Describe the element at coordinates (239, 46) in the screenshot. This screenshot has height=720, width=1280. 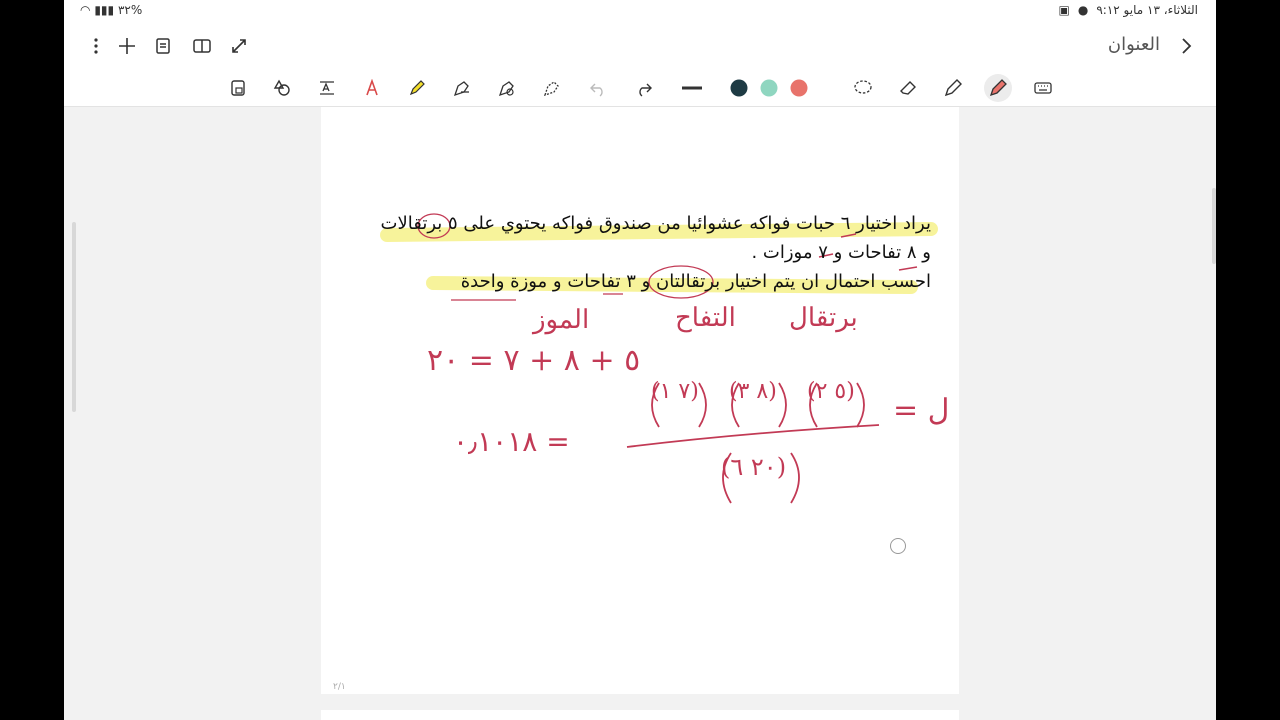
I see `fullscreen-icon` at that location.